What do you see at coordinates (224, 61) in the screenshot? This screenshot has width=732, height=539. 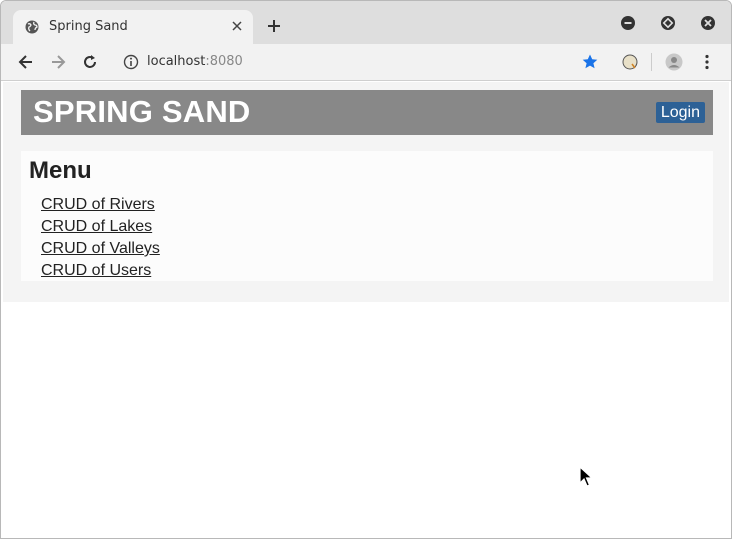 I see `url-port: :8080` at bounding box center [224, 61].